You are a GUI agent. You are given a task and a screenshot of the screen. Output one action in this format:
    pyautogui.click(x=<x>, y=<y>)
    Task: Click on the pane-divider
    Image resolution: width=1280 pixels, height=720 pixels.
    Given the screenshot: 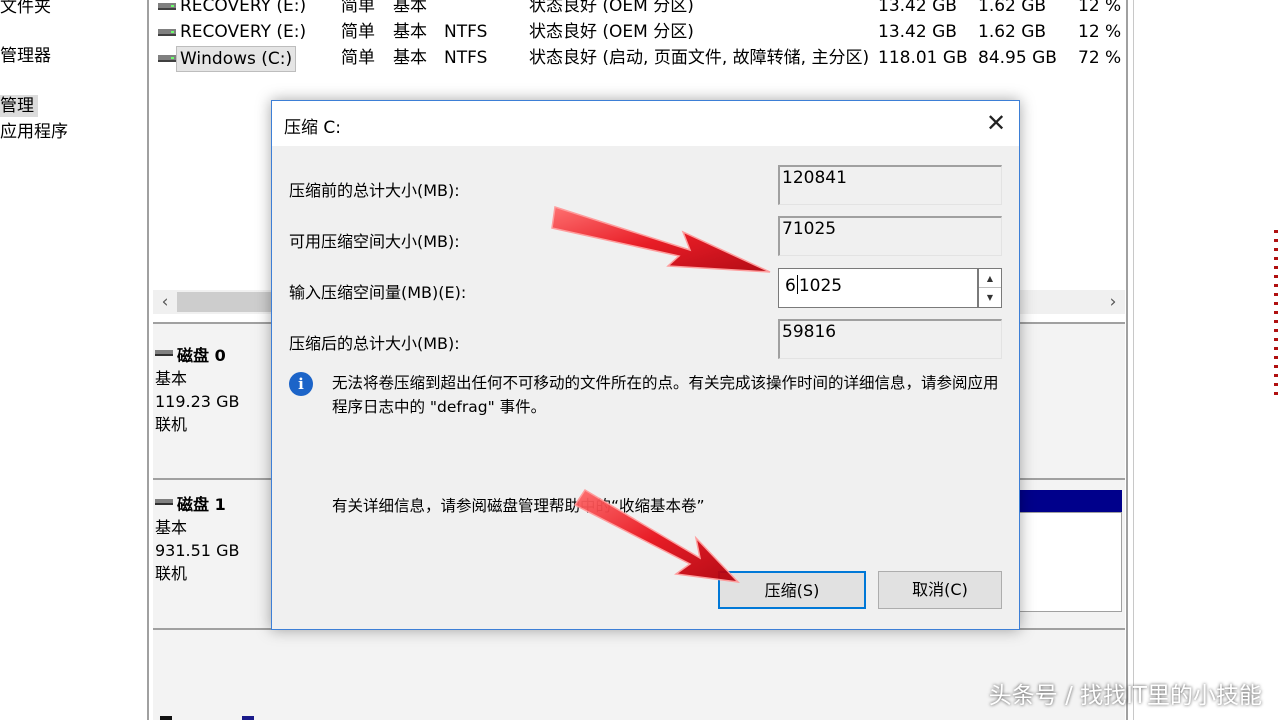 What is the action you would take?
    pyautogui.click(x=148, y=360)
    